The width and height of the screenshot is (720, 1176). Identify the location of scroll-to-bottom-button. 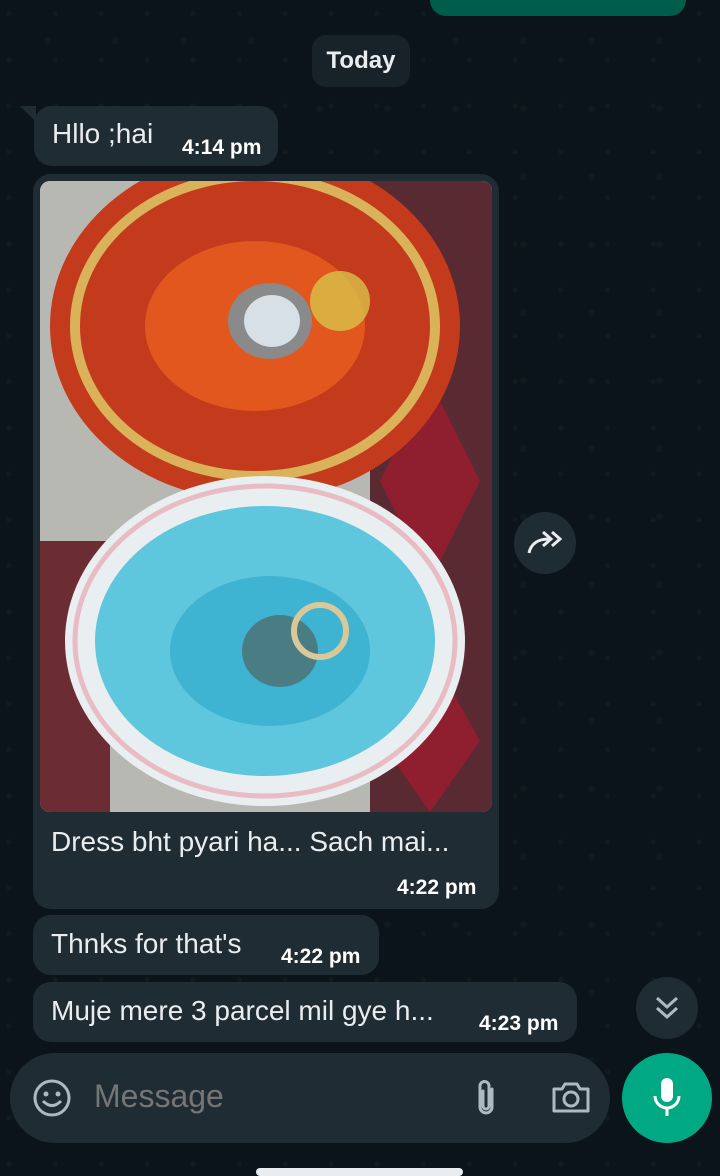
(667, 1008).